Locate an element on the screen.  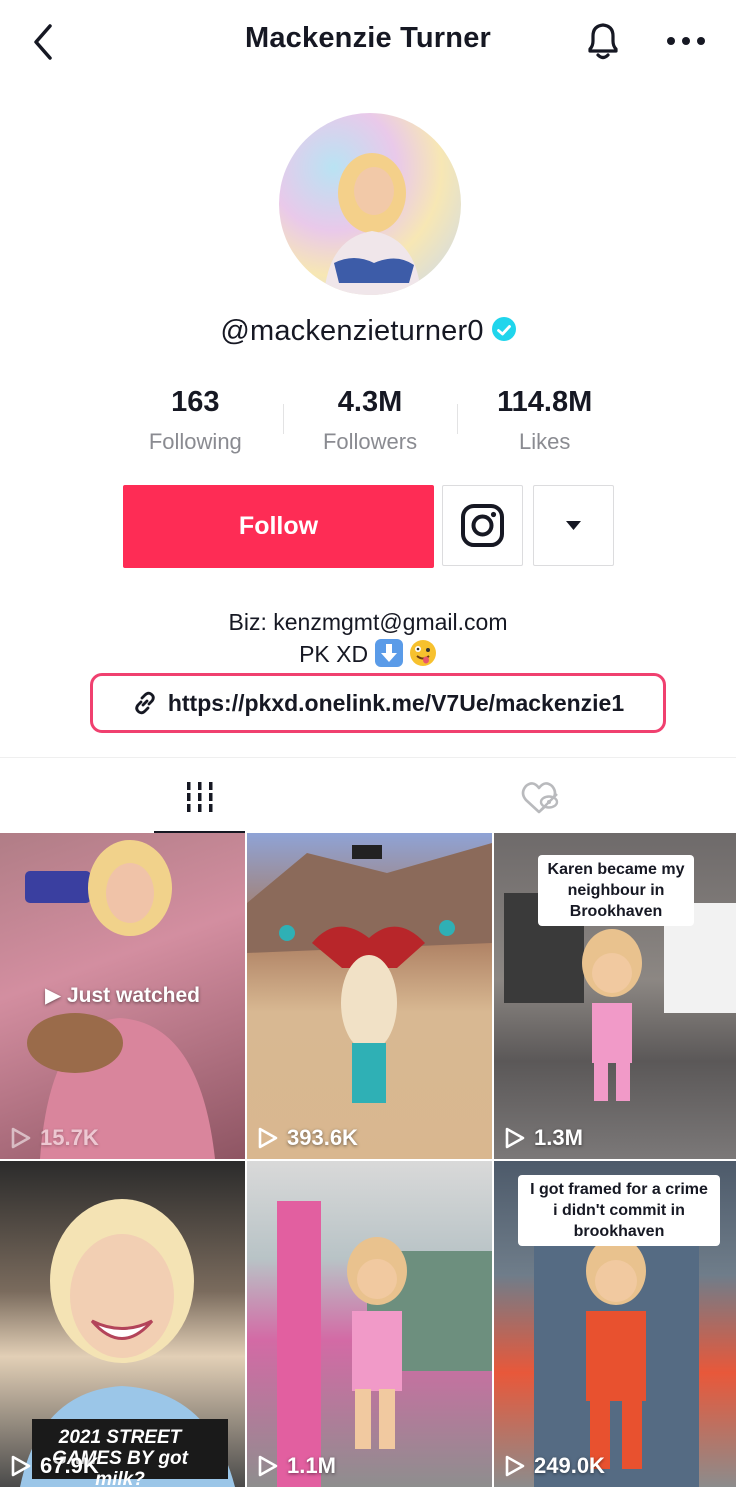
tab-liked is located at coordinates (552, 796).